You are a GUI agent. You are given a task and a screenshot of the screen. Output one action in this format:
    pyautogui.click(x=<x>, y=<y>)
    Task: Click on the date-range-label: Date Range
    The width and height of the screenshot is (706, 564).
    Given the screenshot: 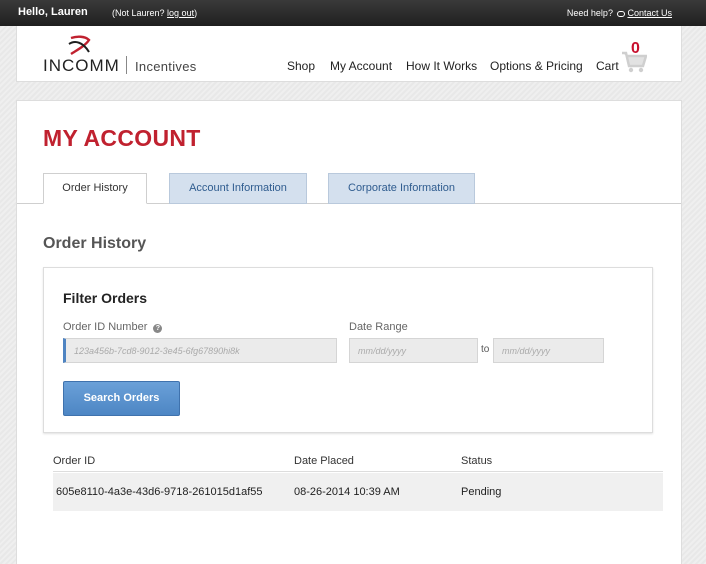 What is the action you would take?
    pyautogui.click(x=378, y=327)
    